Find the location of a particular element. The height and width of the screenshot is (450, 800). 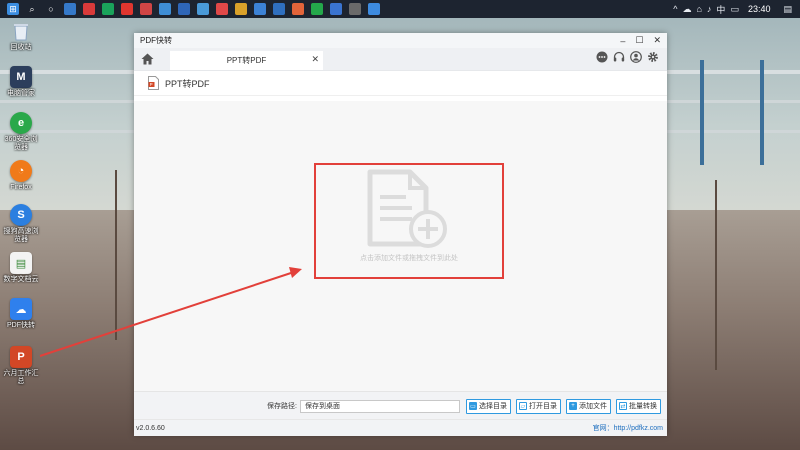

desktop-icon-360-browser: e 360安全浏览器 is located at coordinates (21, 132).